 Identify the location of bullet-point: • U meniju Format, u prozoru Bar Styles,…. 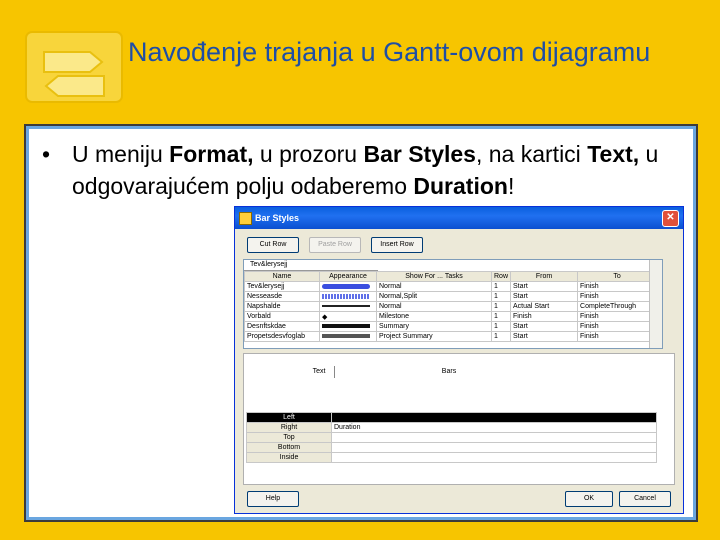
(362, 170).